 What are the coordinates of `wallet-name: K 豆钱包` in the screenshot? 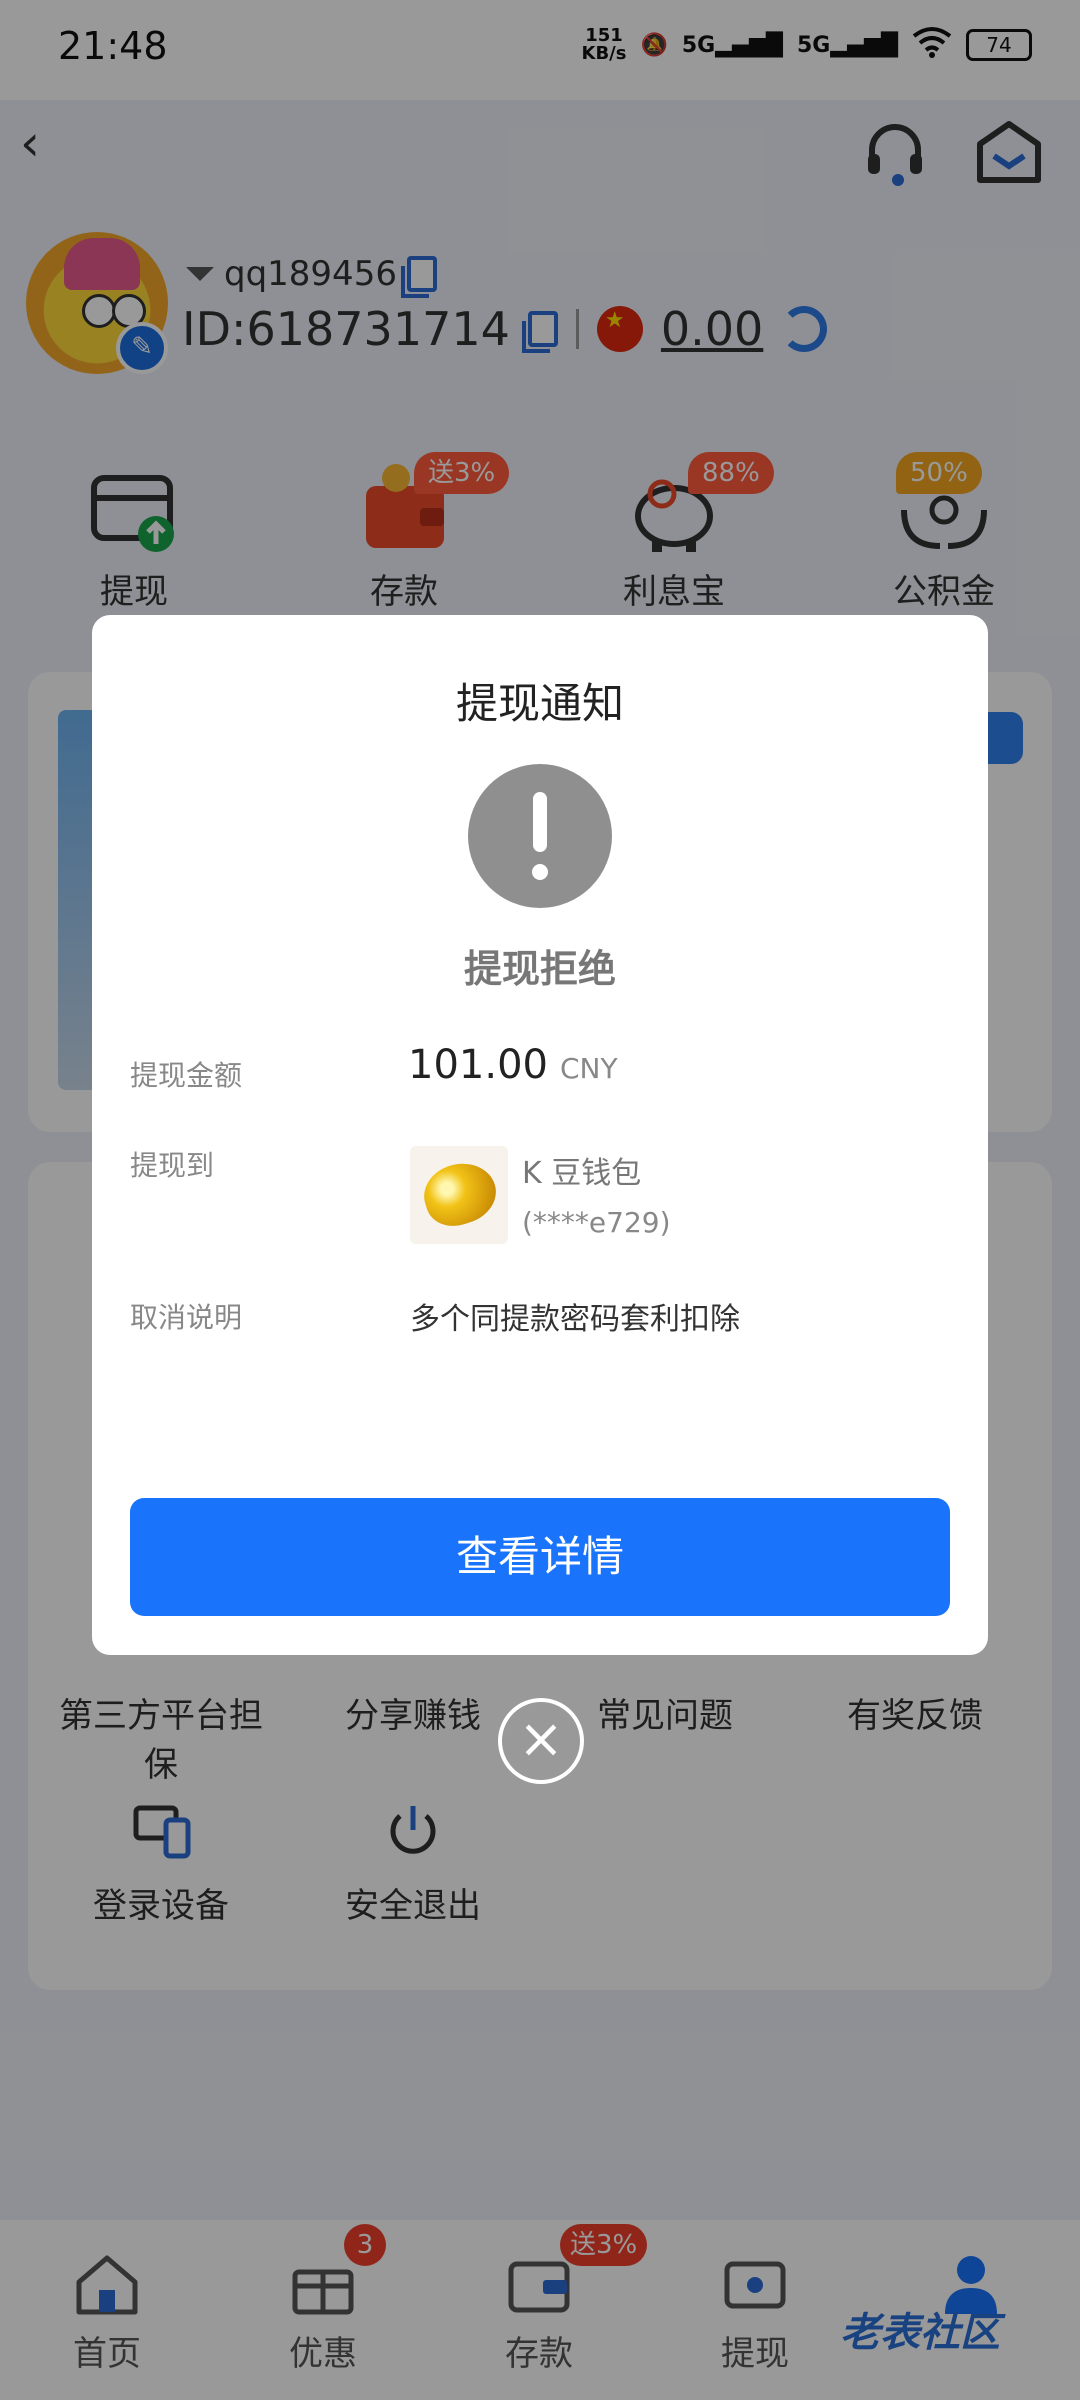 It's located at (582, 1173).